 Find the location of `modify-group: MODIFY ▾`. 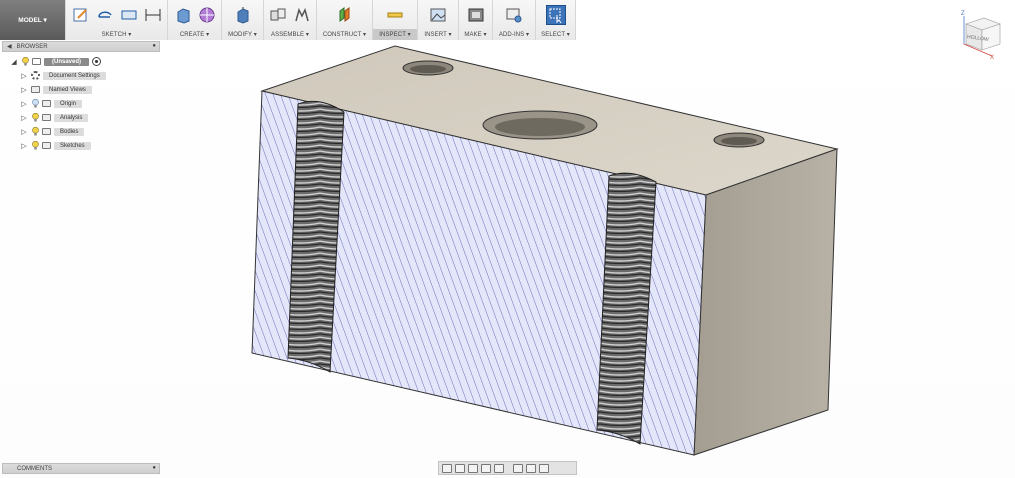

modify-group: MODIFY ▾ is located at coordinates (243, 20).